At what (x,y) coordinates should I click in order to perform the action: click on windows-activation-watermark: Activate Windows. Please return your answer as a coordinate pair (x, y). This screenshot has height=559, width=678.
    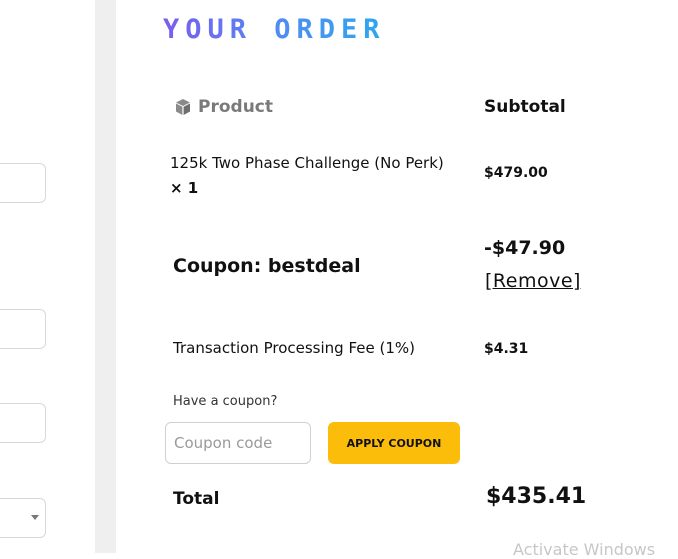
    Looking at the image, I should click on (584, 549).